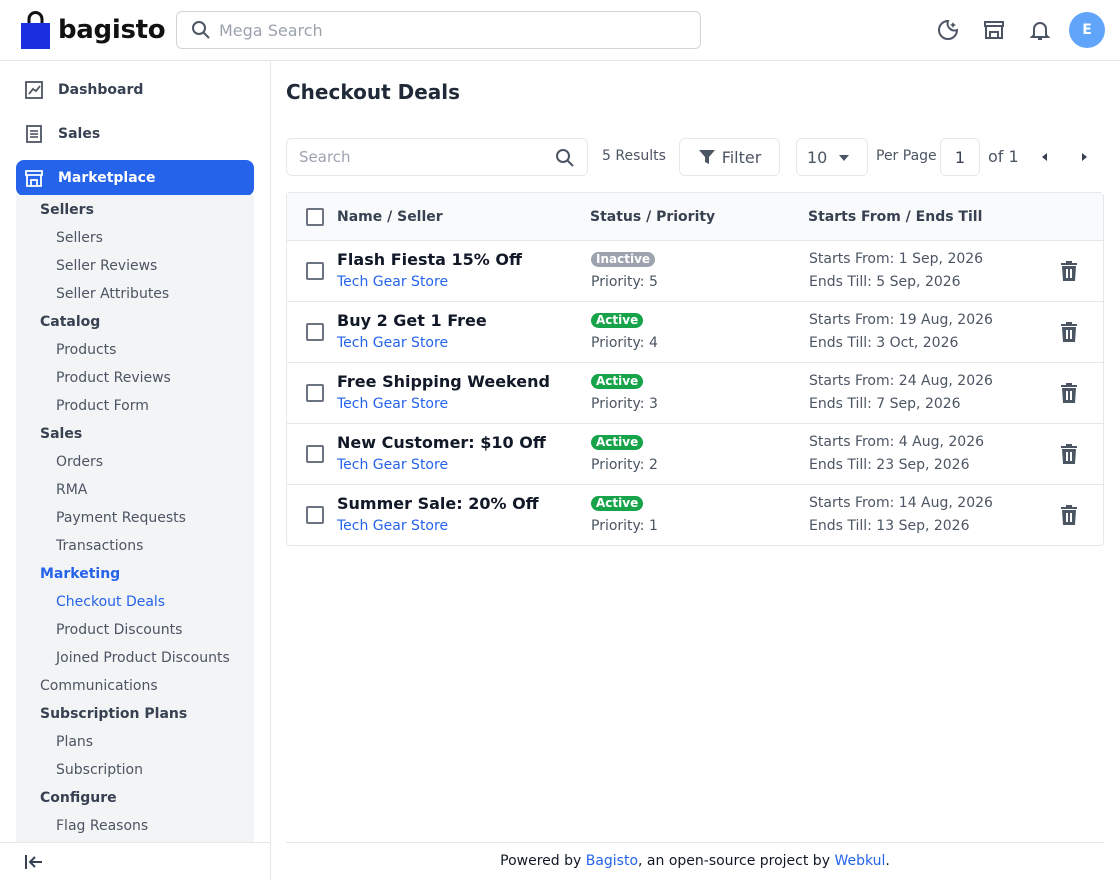 This screenshot has height=880, width=1120. What do you see at coordinates (34, 90) in the screenshot?
I see `dashboard-icon` at bounding box center [34, 90].